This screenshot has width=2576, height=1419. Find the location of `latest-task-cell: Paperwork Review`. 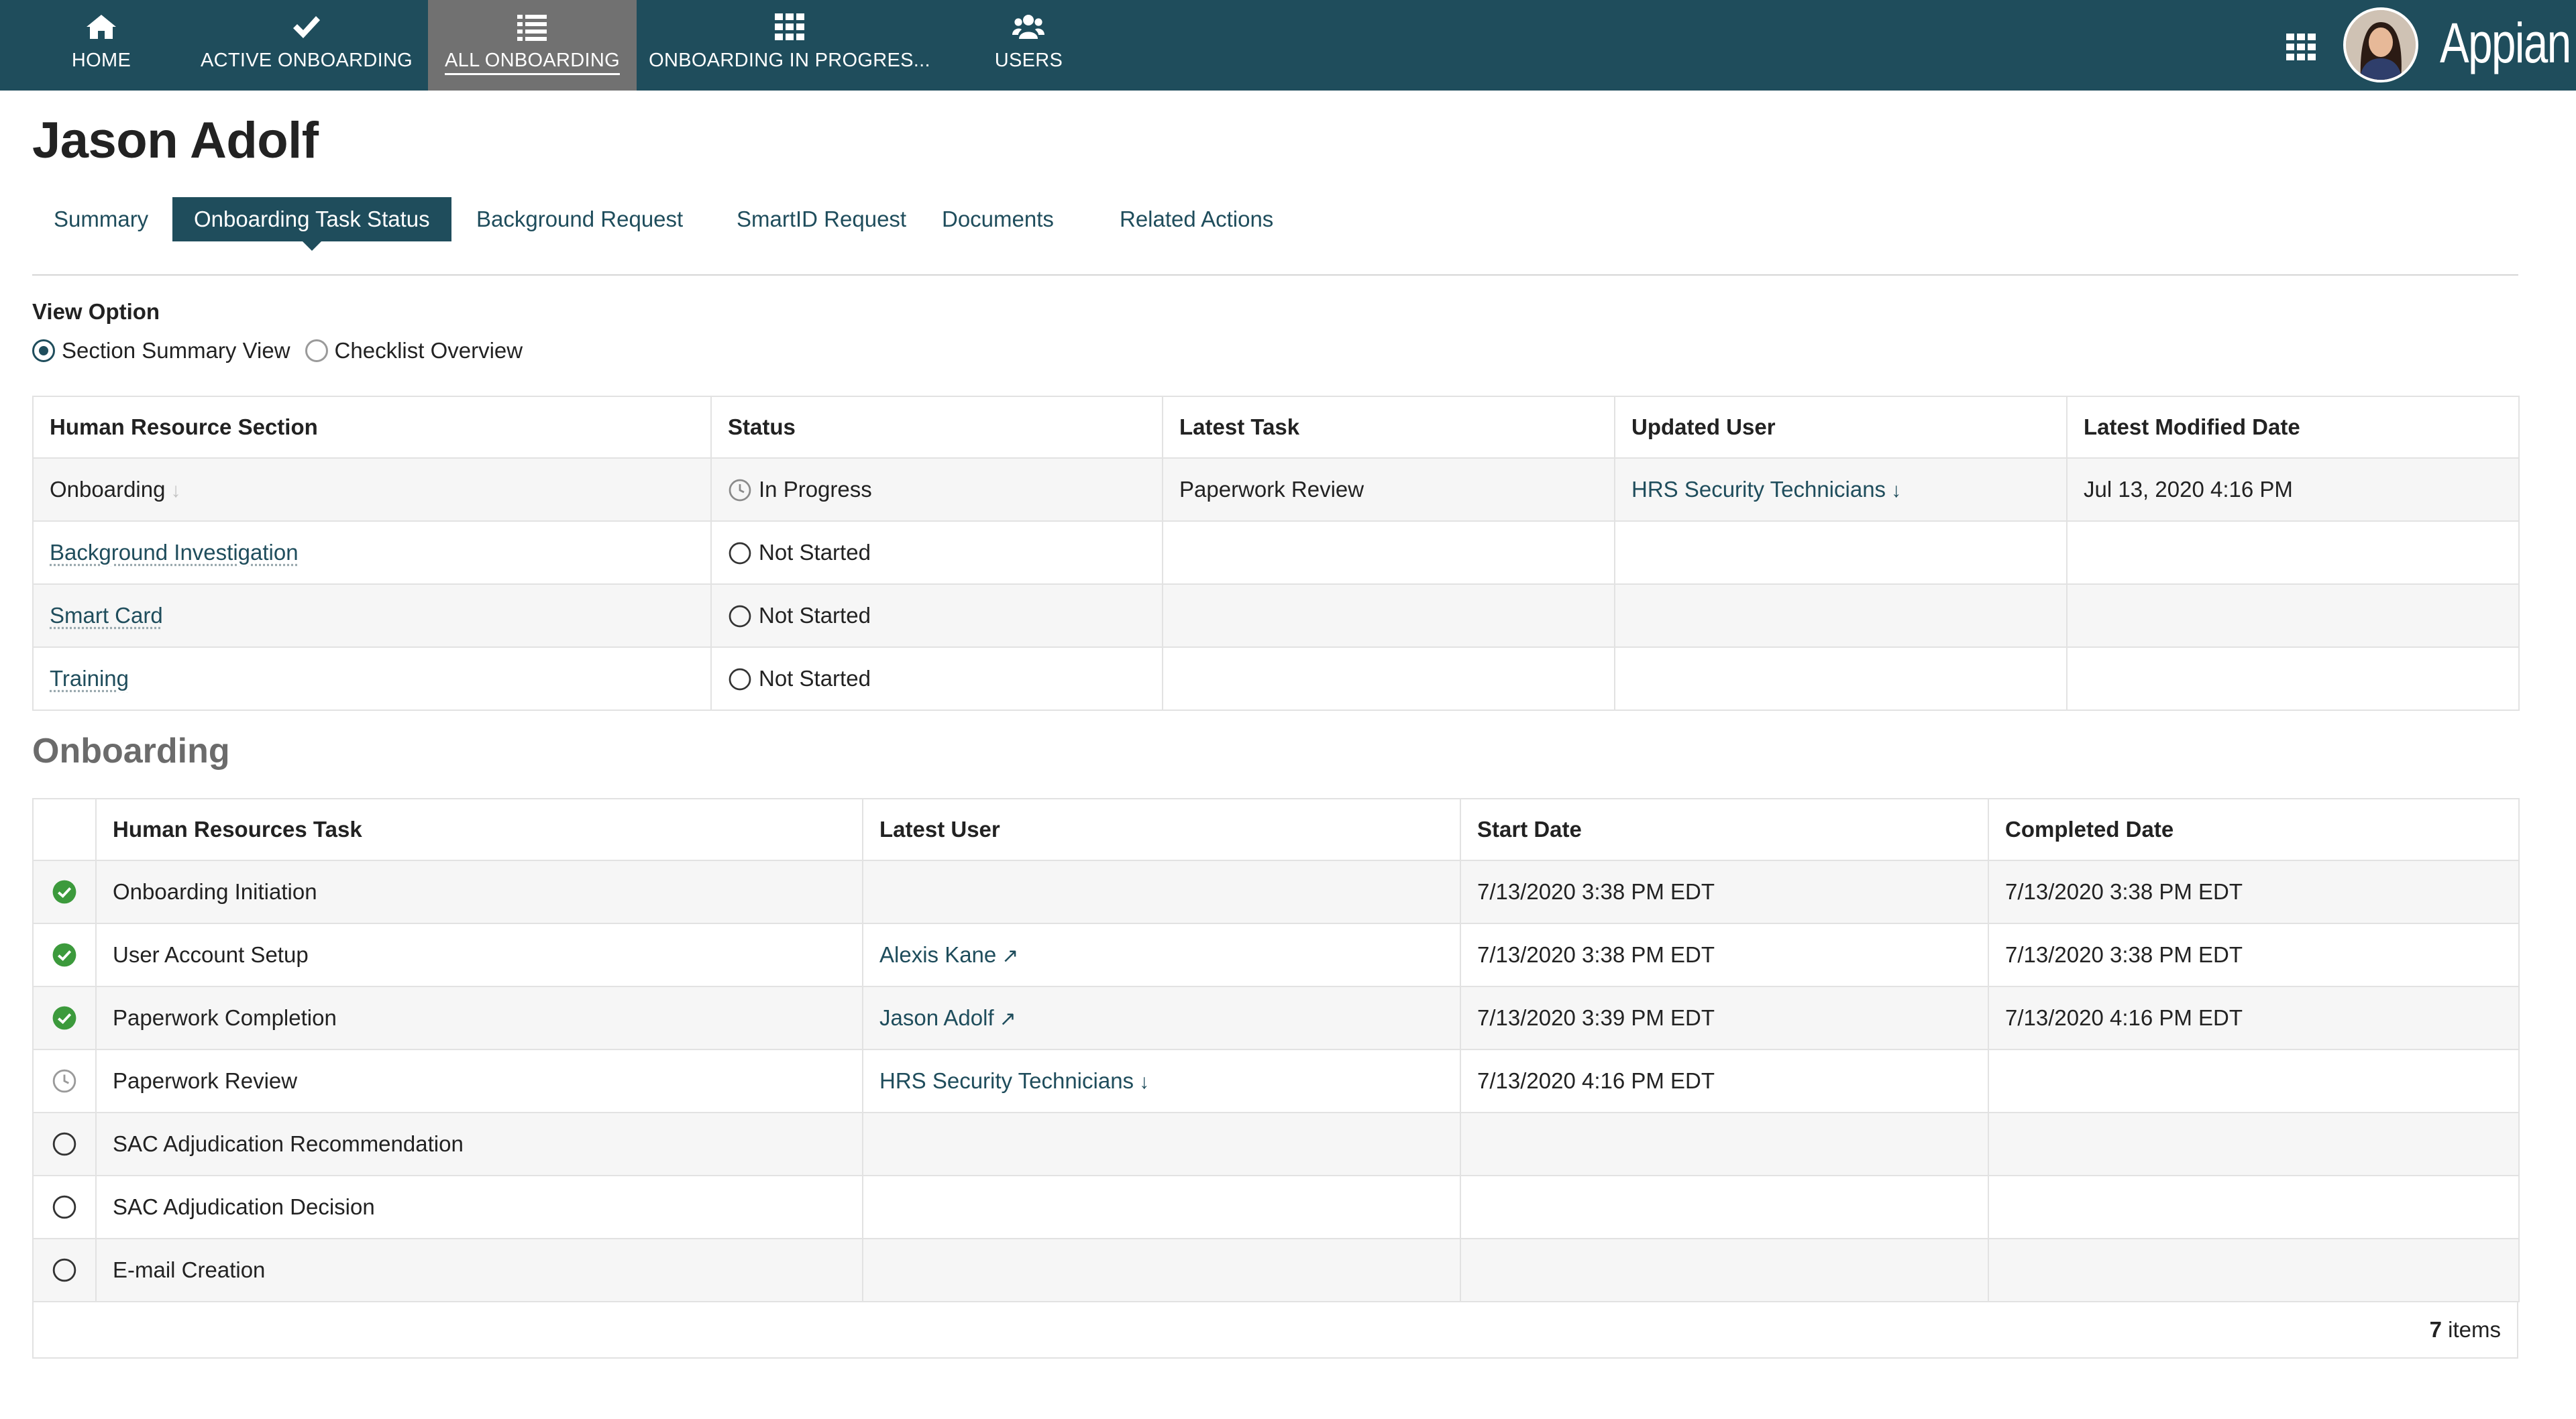

latest-task-cell: Paperwork Review is located at coordinates (1388, 489).